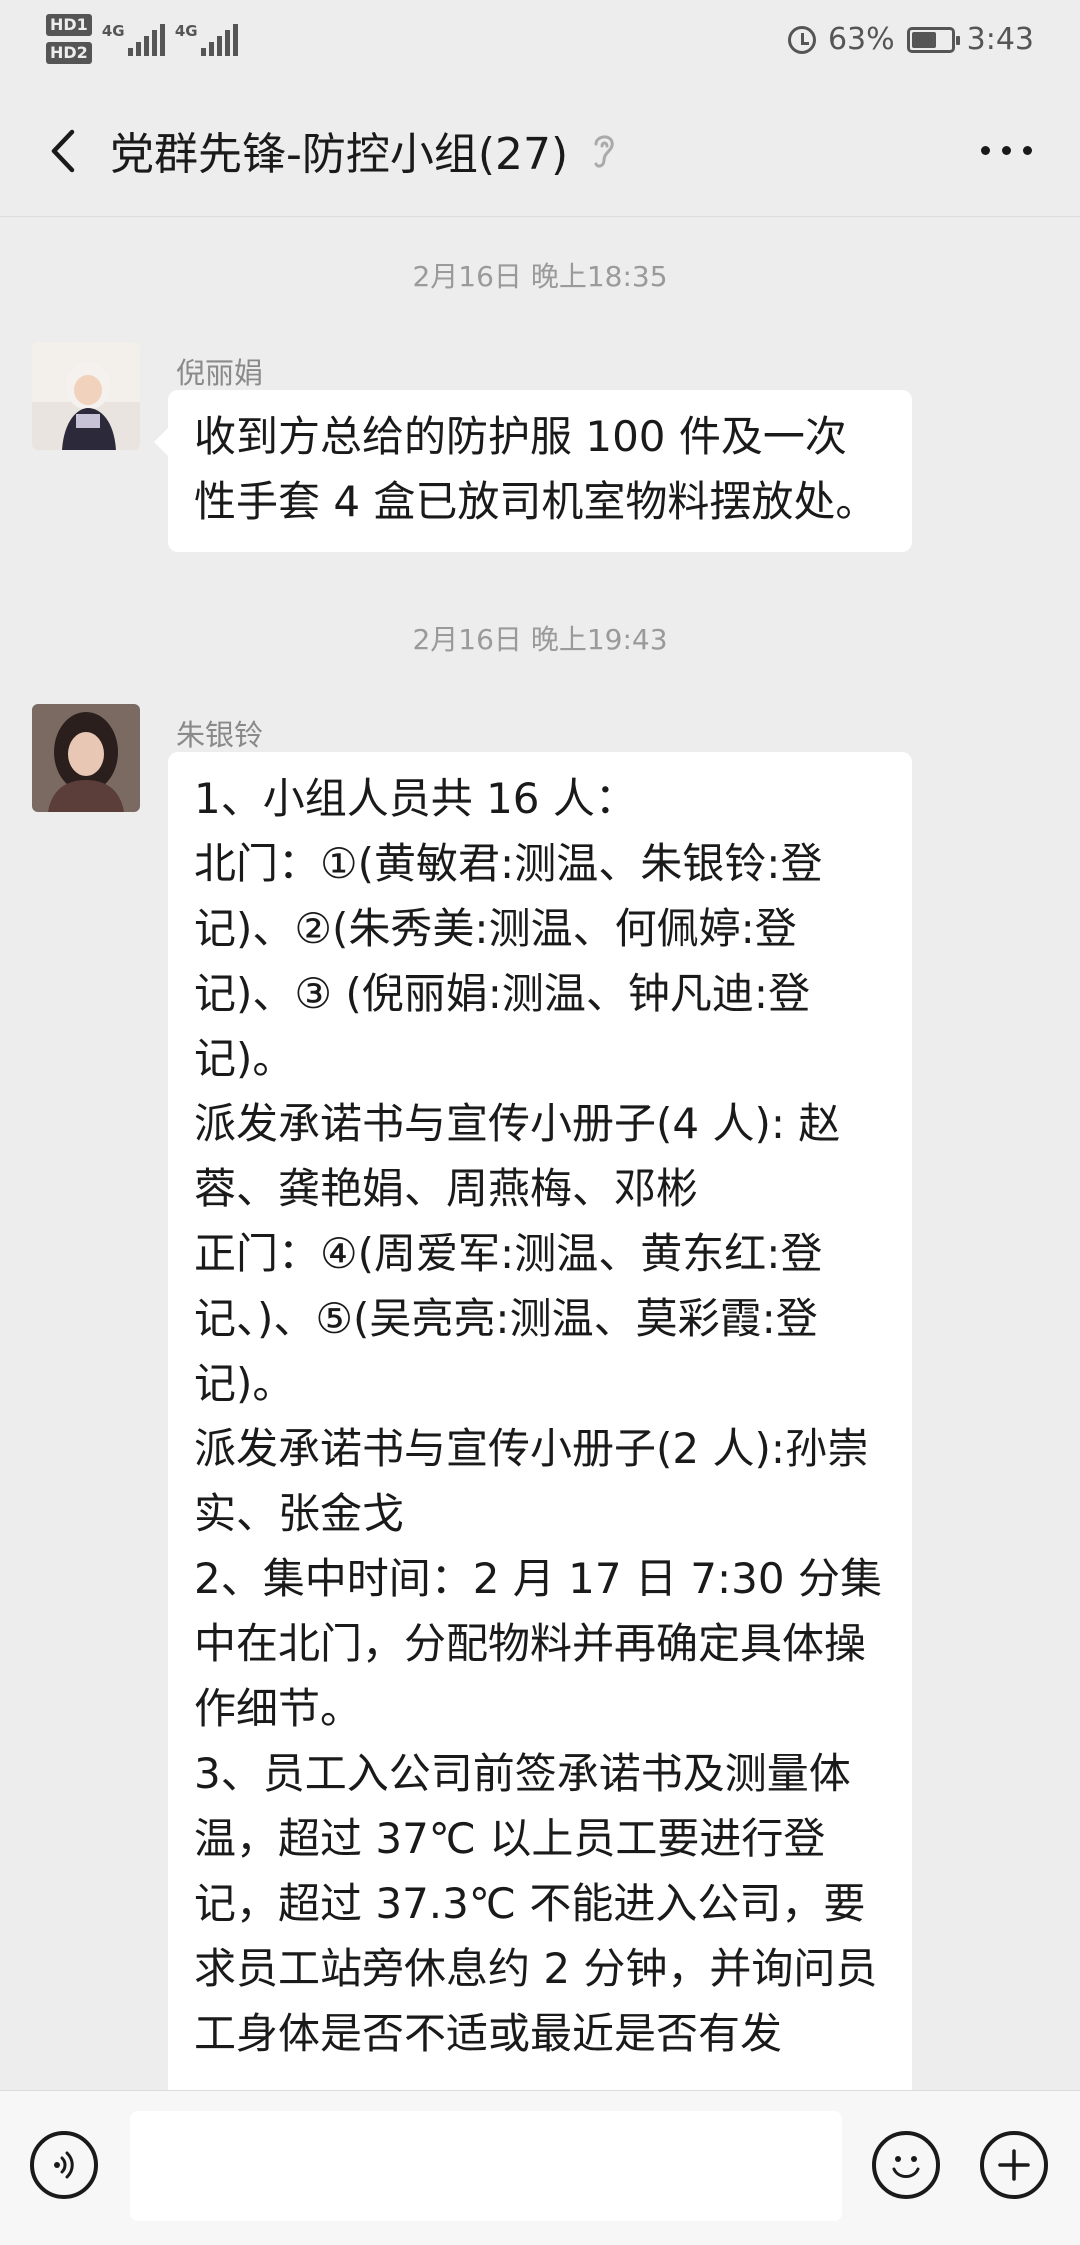 The width and height of the screenshot is (1080, 2245). I want to click on signal-indicators: HD1 HD2 4G 4G, so click(142, 39).